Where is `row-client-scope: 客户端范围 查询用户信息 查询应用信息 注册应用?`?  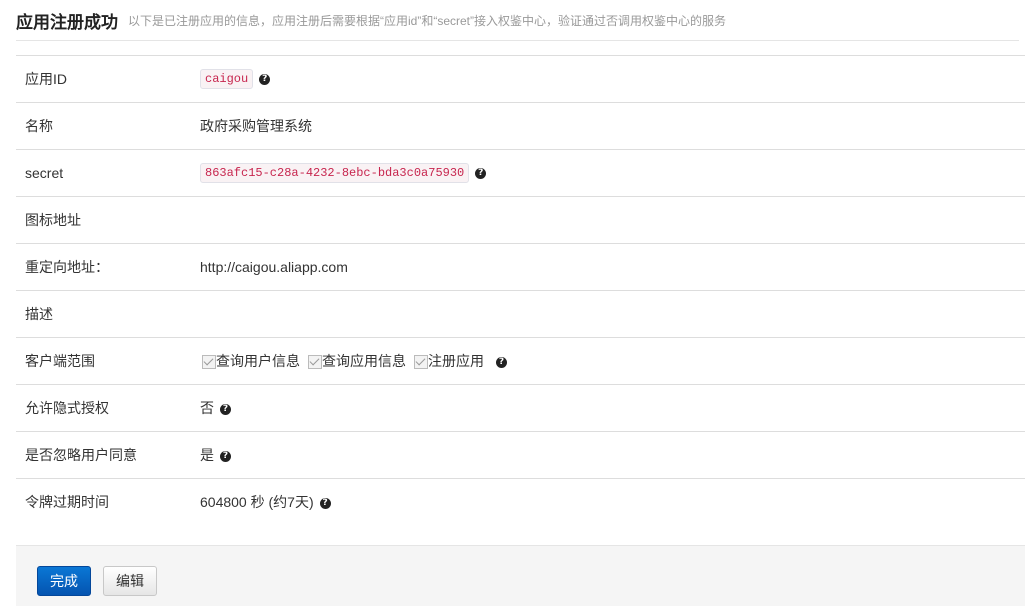
row-client-scope: 客户端范围 查询用户信息 查询应用信息 注册应用? is located at coordinates (520, 361).